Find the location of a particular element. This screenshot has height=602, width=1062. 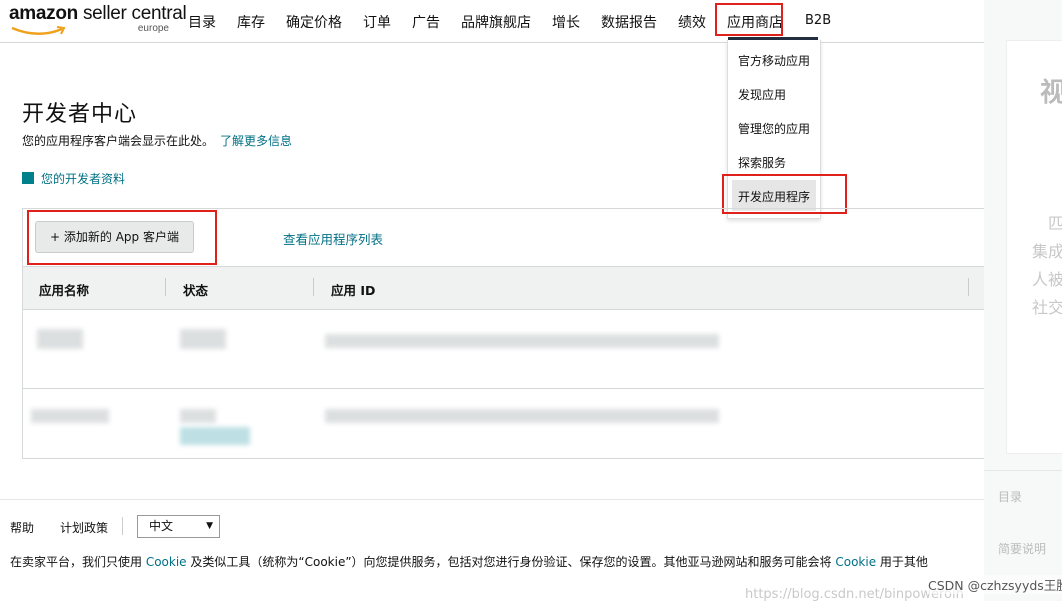

add-client-highlight-box is located at coordinates (122, 237).